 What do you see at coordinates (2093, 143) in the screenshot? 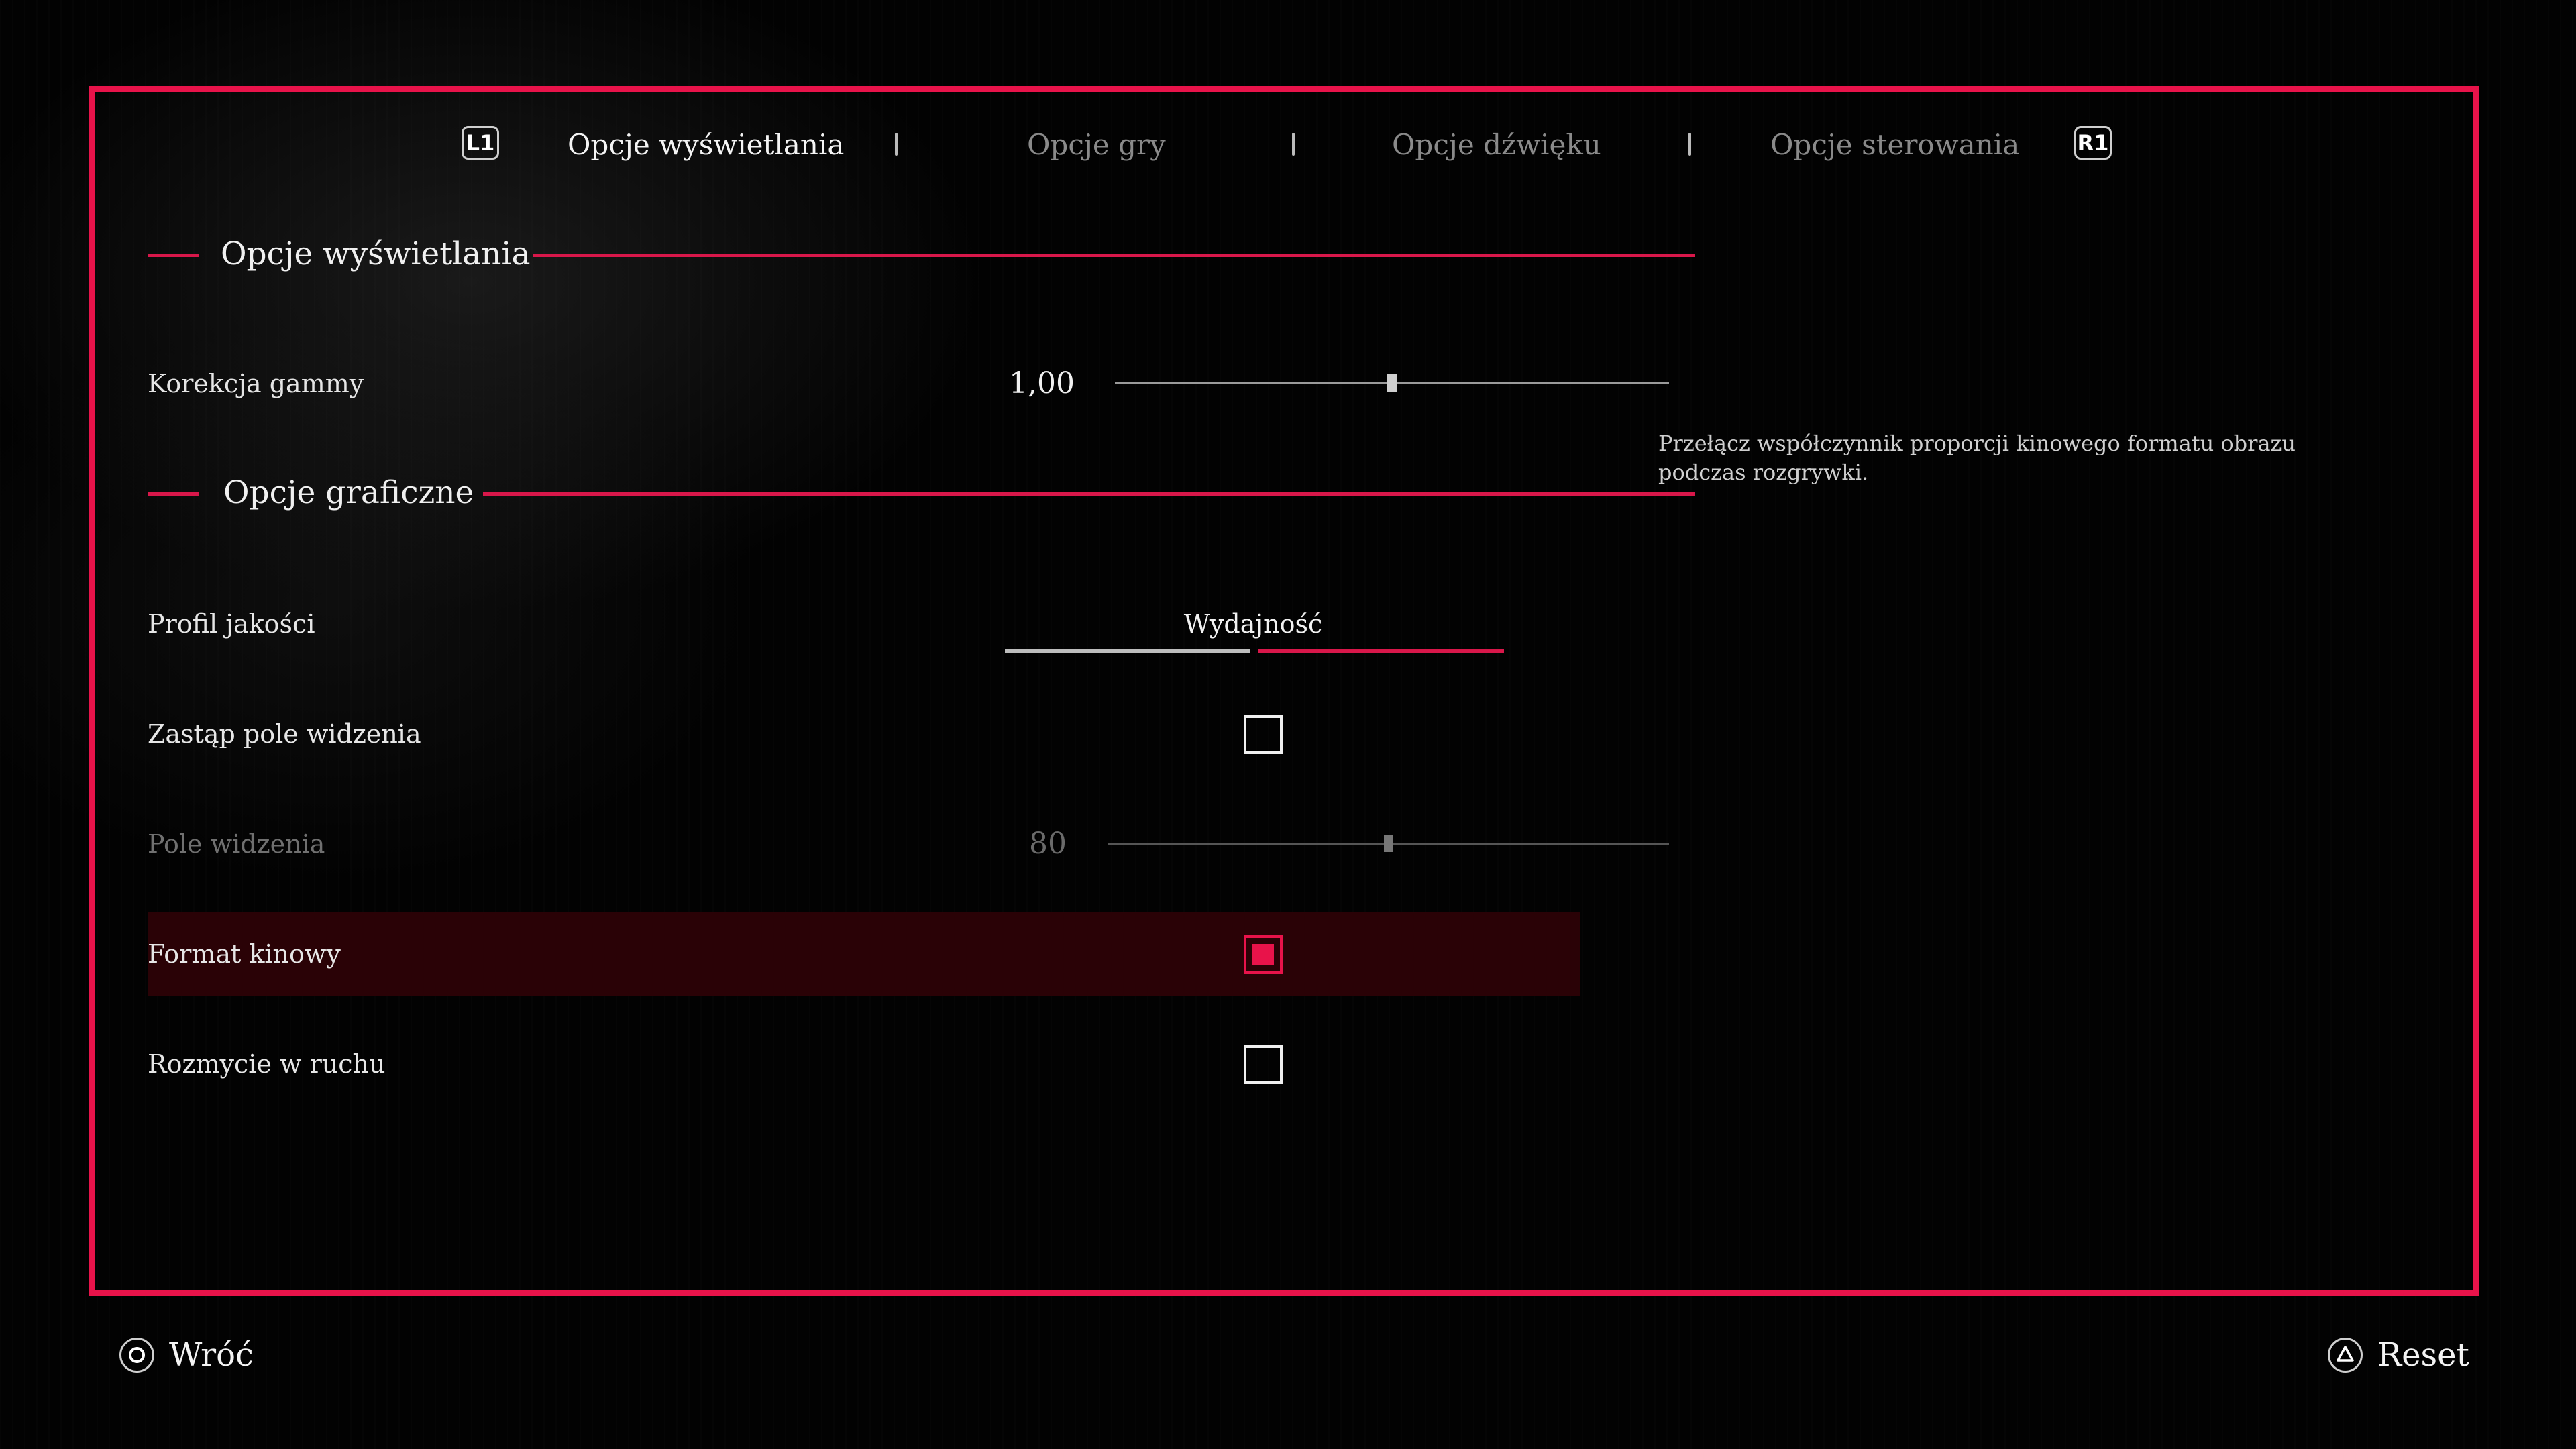
I see `r1-button-icon: R1` at bounding box center [2093, 143].